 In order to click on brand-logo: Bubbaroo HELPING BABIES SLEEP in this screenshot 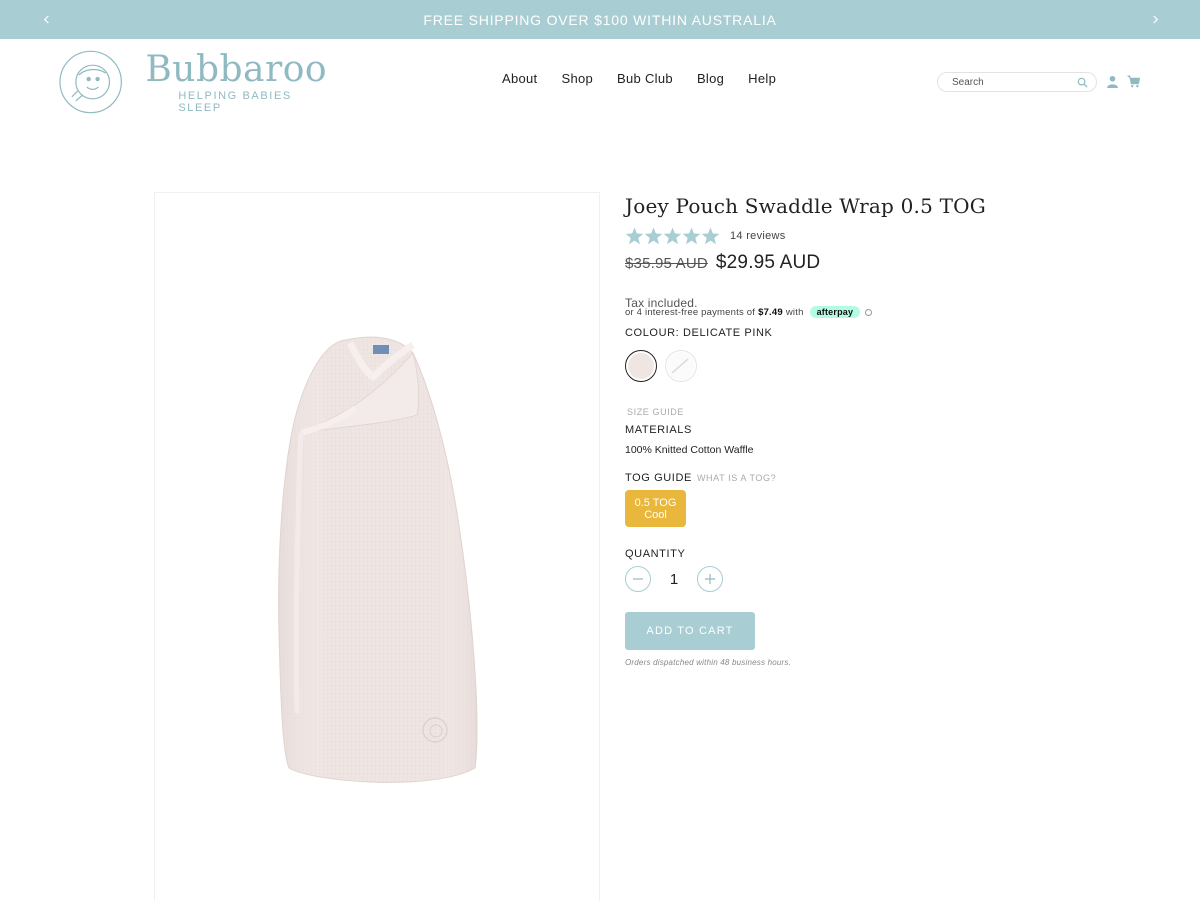, I will do `click(198, 82)`.